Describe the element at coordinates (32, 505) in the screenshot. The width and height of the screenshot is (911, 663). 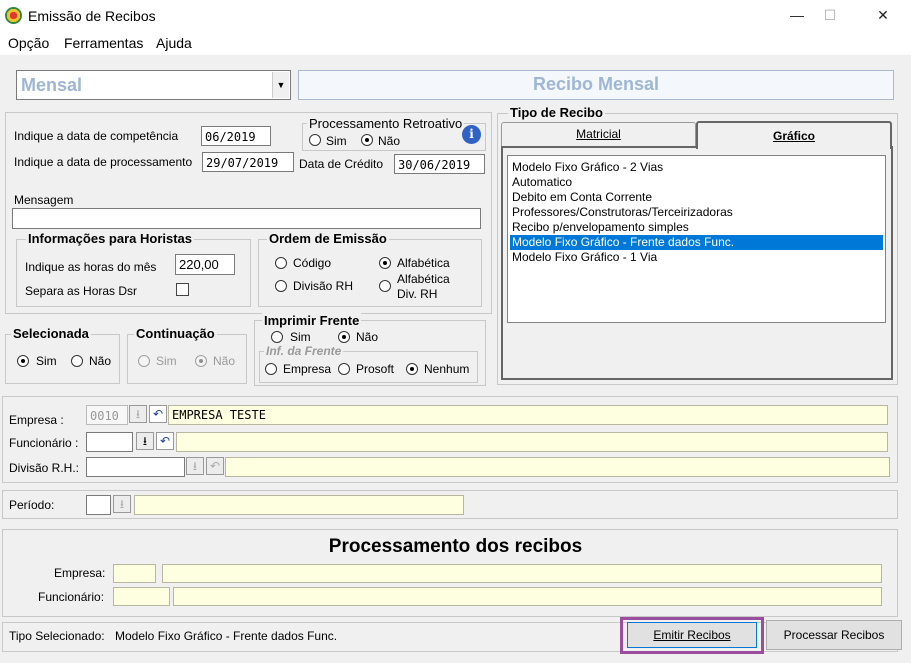
I see `periodo-label: Período:` at that location.